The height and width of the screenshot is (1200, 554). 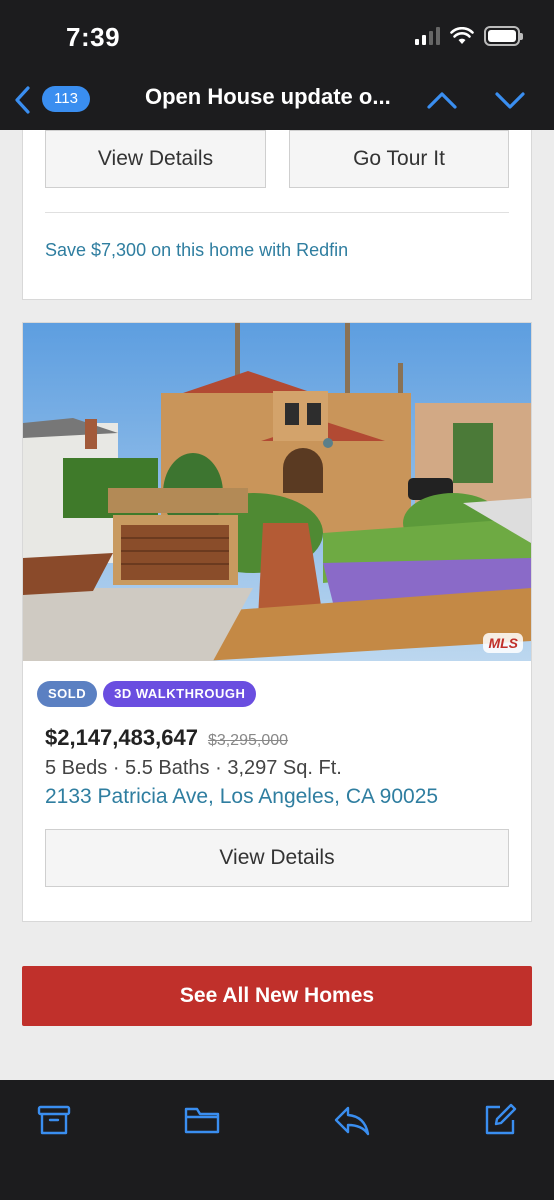 What do you see at coordinates (510, 100) in the screenshot?
I see `next-message-chevron-down-icon` at bounding box center [510, 100].